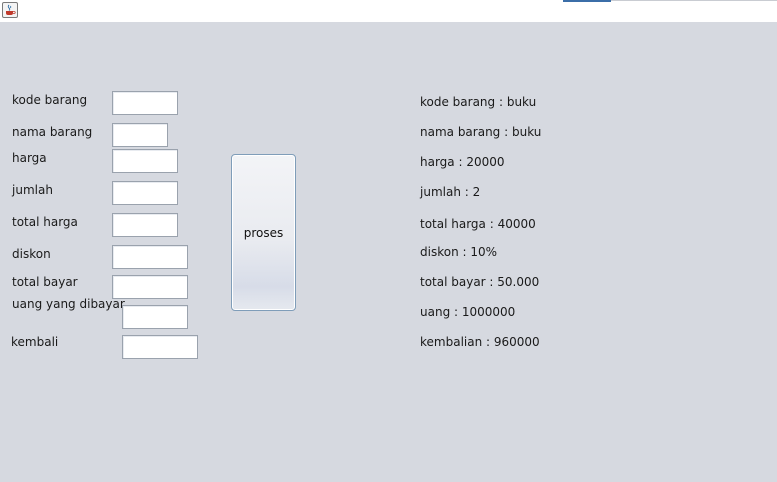 This screenshot has width=777, height=482. What do you see at coordinates (32, 190) in the screenshot?
I see `jumlah-label: jumlah` at bounding box center [32, 190].